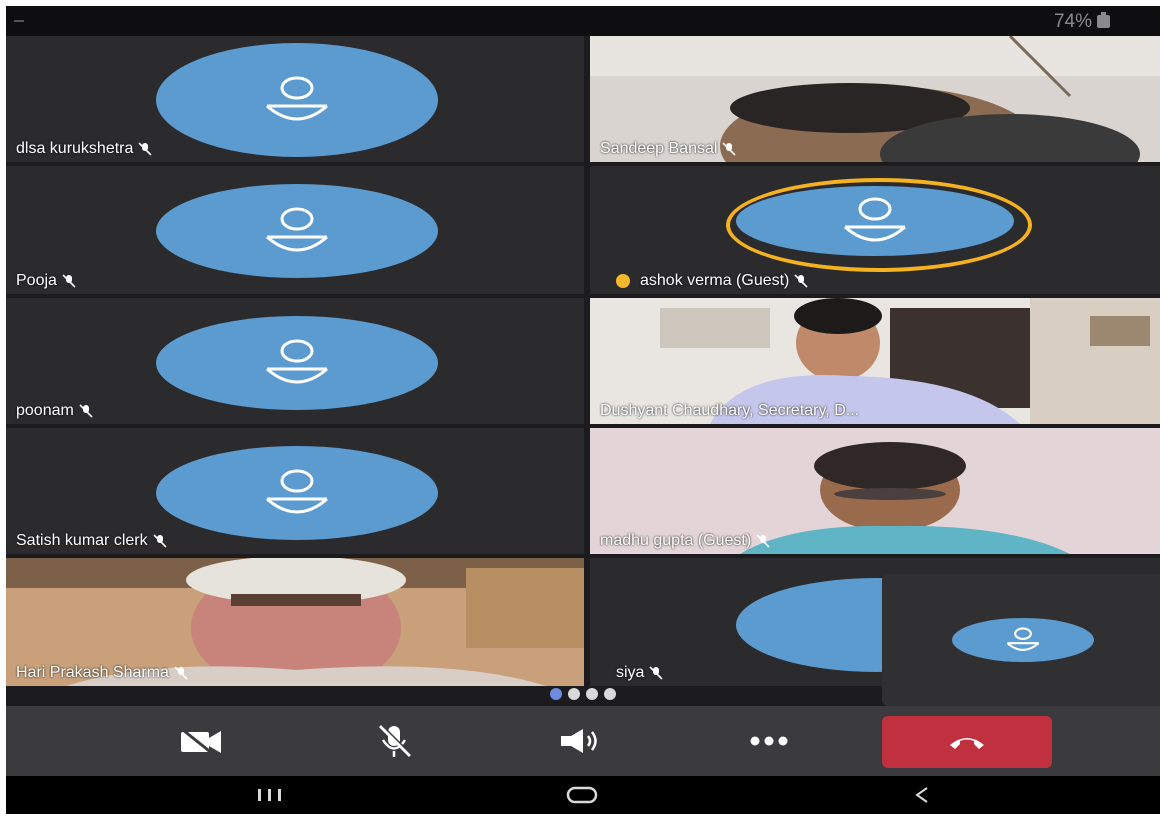  I want to click on participant-name-label: Pooja, so click(46, 281).